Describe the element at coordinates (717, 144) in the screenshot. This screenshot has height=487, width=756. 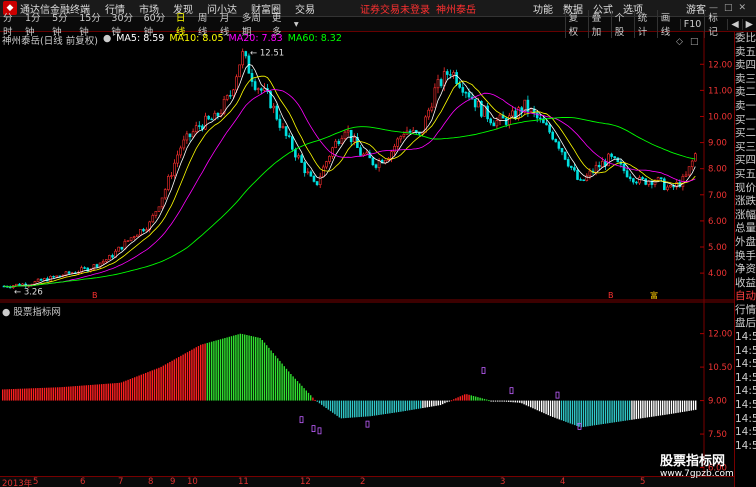
I see `y-tick-label: 9.00` at that location.